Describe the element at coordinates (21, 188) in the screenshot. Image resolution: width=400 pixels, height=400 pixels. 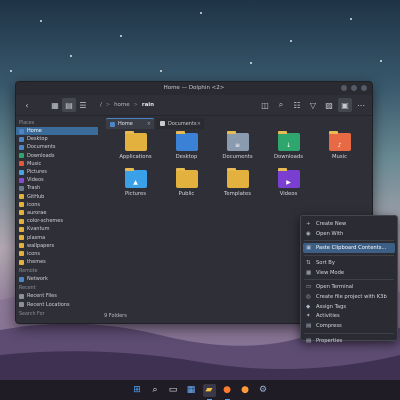
I see `trash-icon` at that location.